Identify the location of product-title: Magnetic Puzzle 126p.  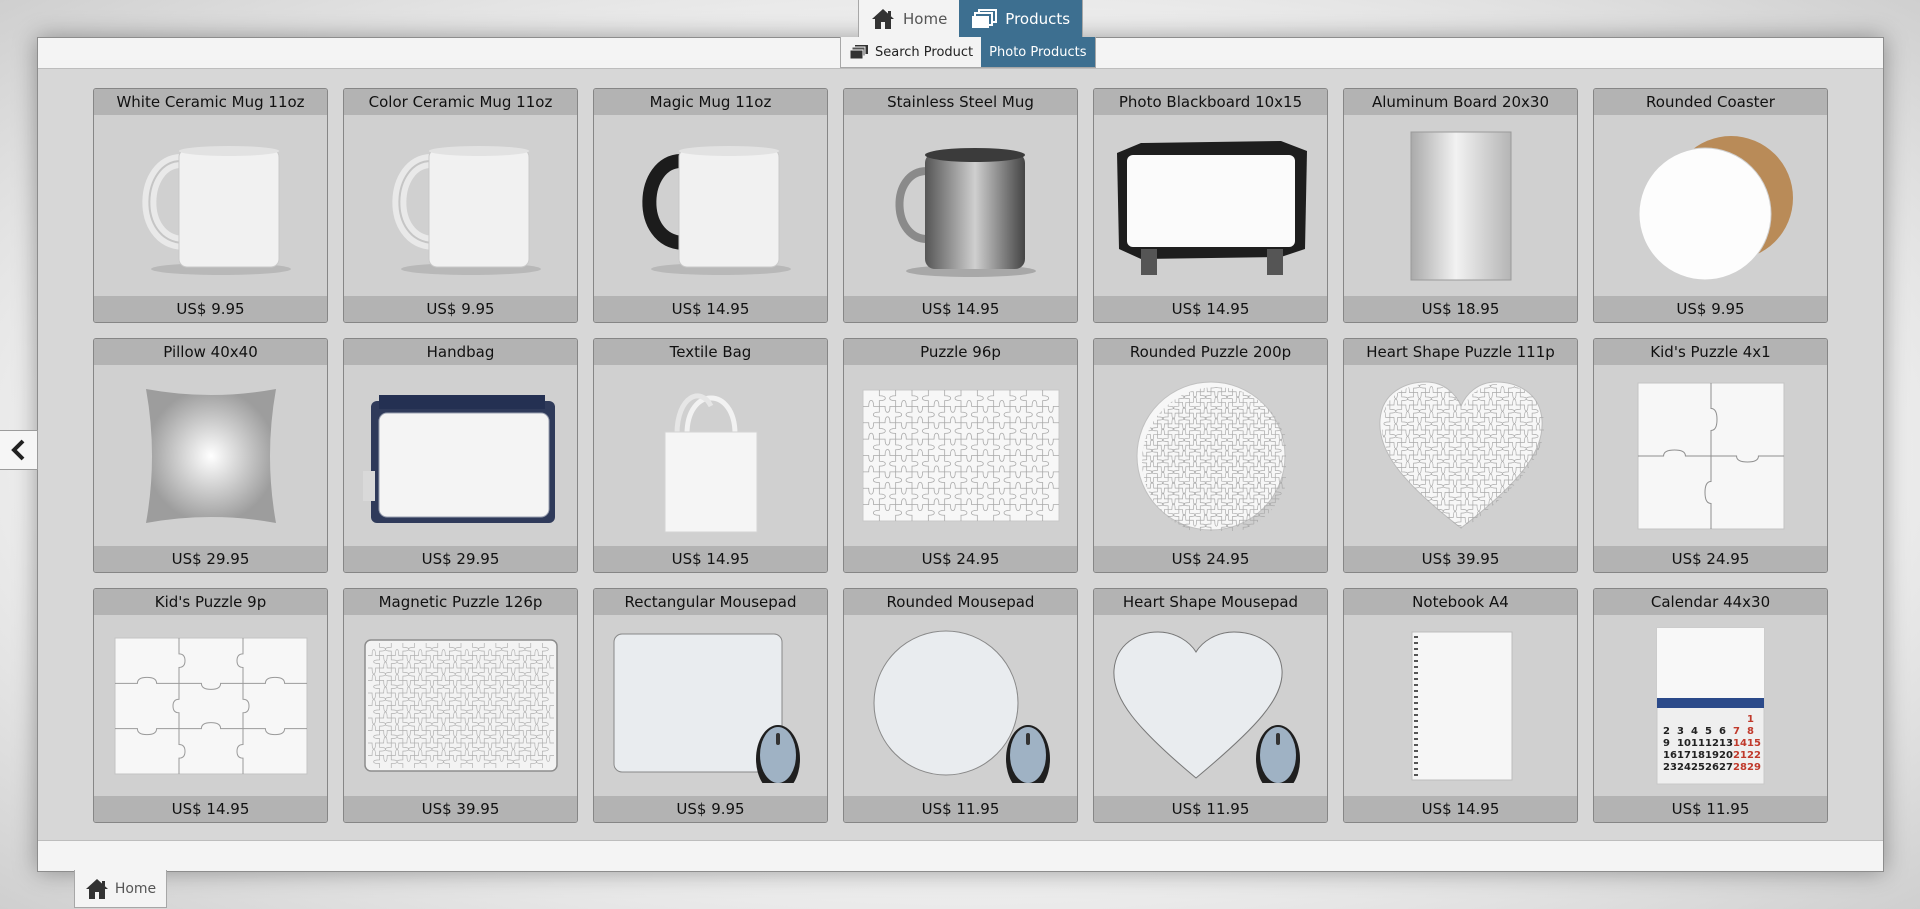
(460, 602).